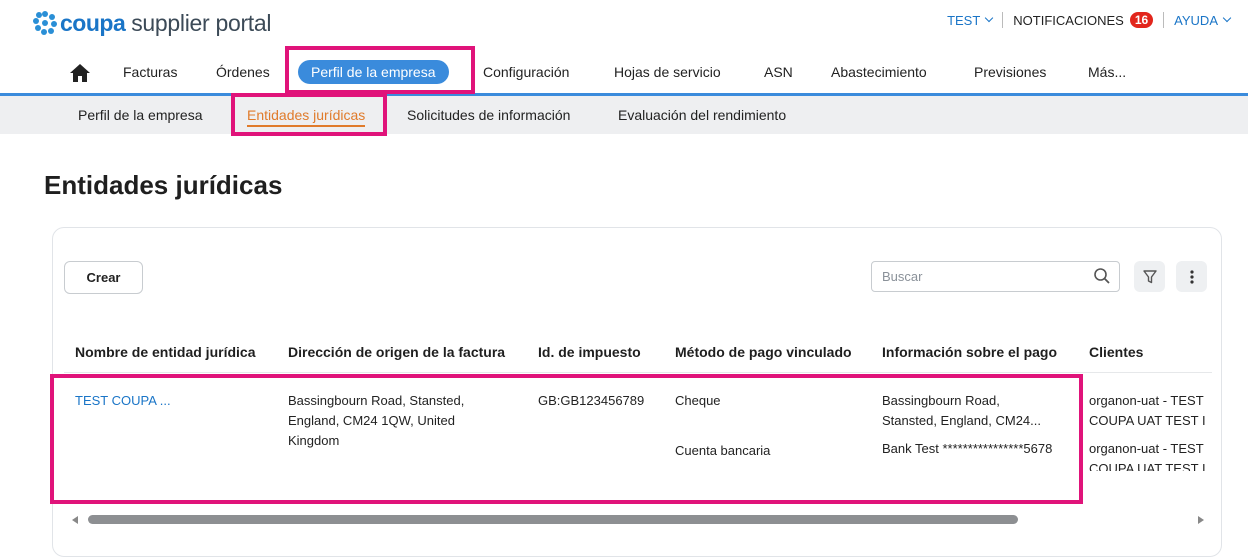  I want to click on subnav-solicitudes-informacion: Solicitudes de información, so click(488, 115).